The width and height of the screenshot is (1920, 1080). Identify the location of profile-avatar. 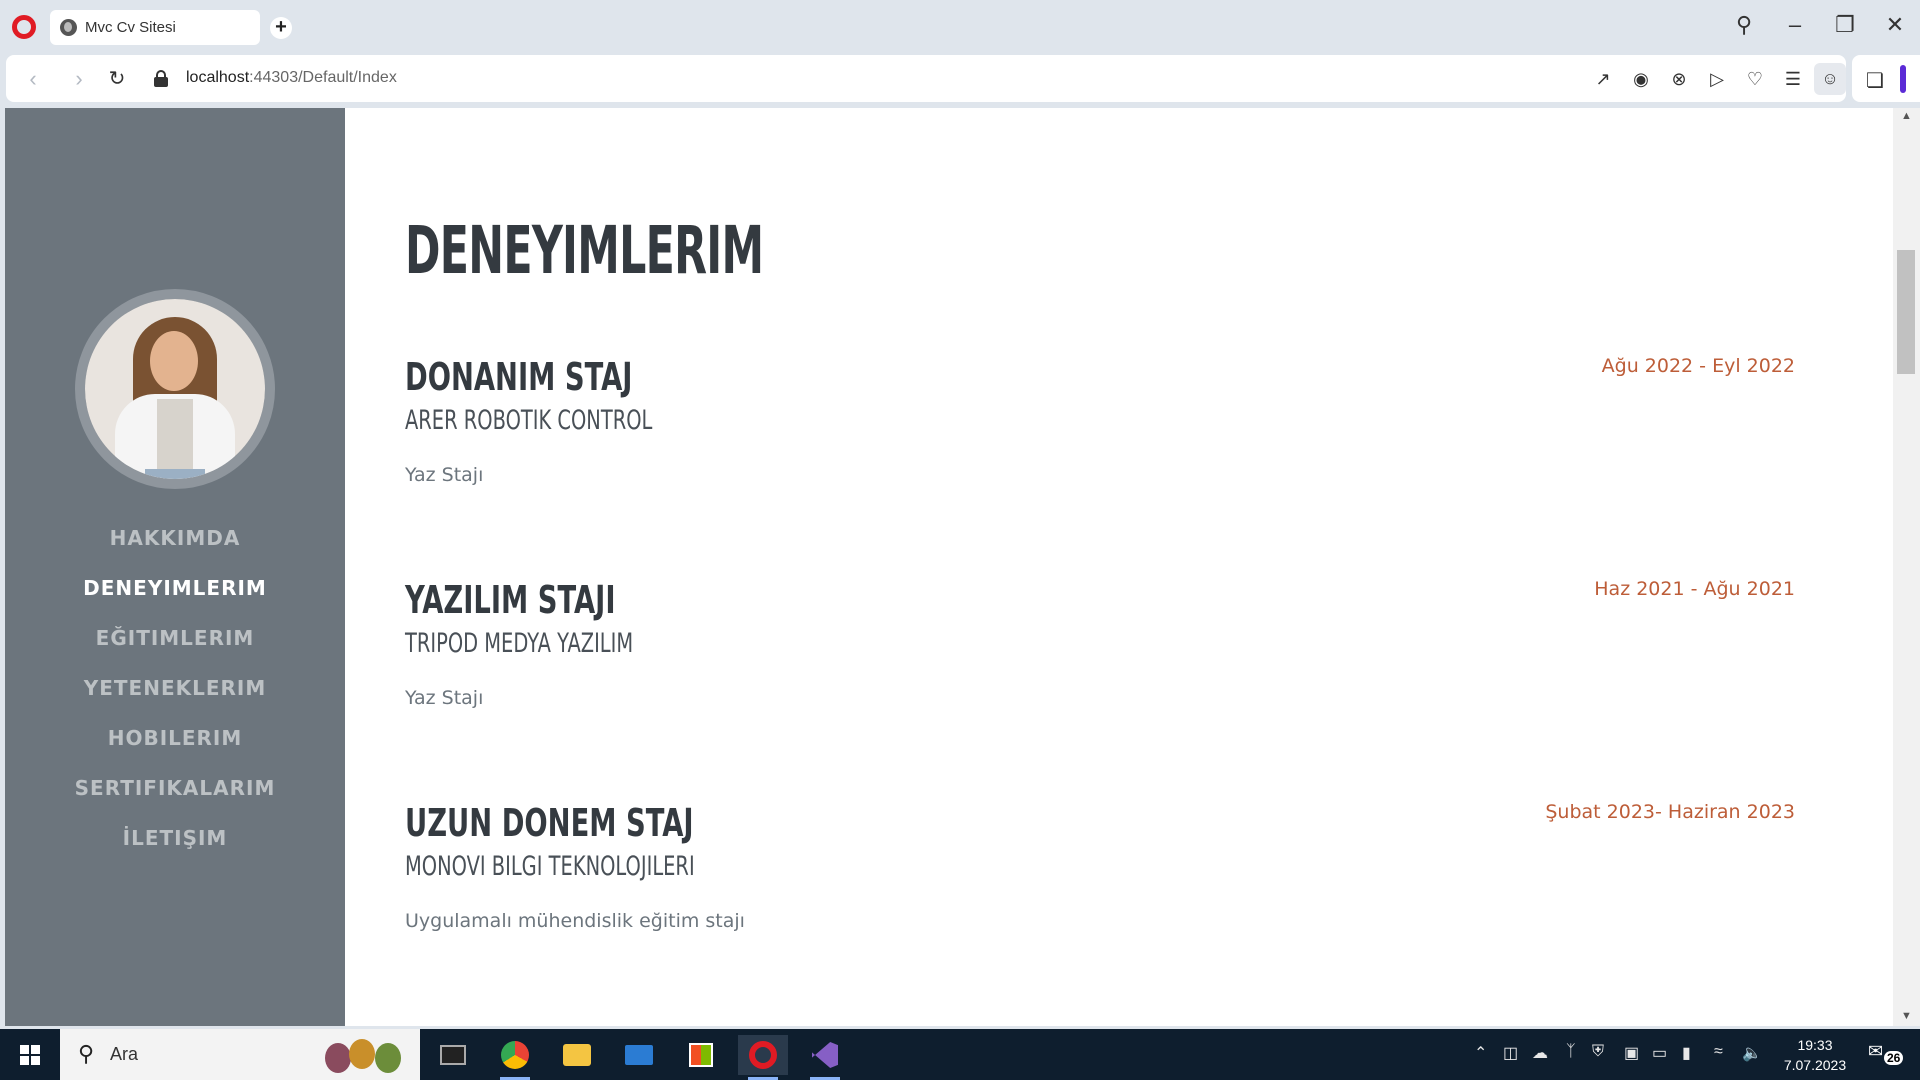
(175, 389).